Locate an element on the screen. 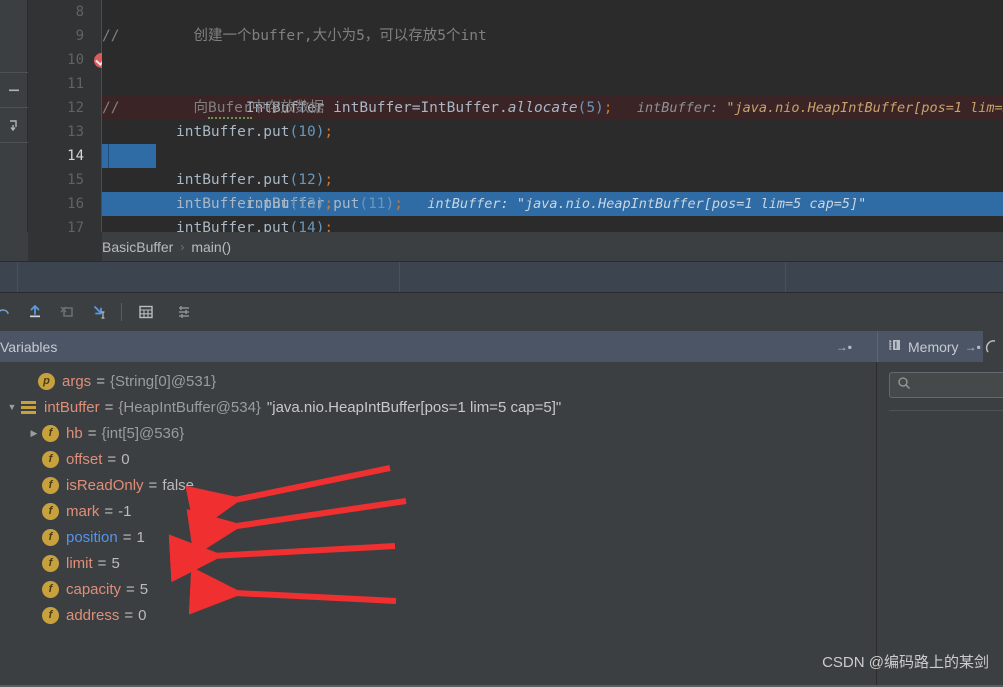 This screenshot has width=1003, height=687. memory-search-box is located at coordinates (946, 385).